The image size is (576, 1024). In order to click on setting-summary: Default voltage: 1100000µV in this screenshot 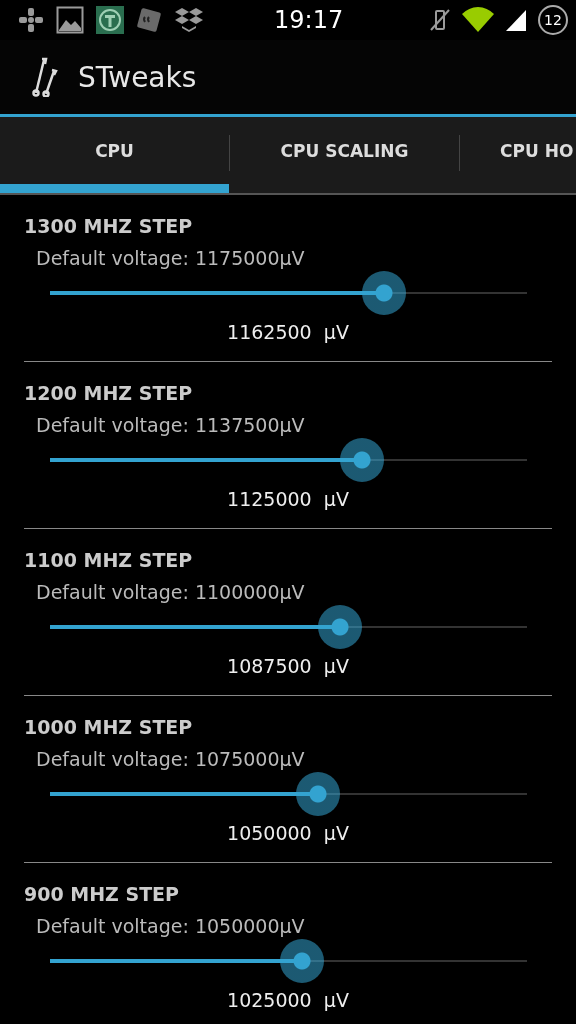, I will do `click(170, 592)`.